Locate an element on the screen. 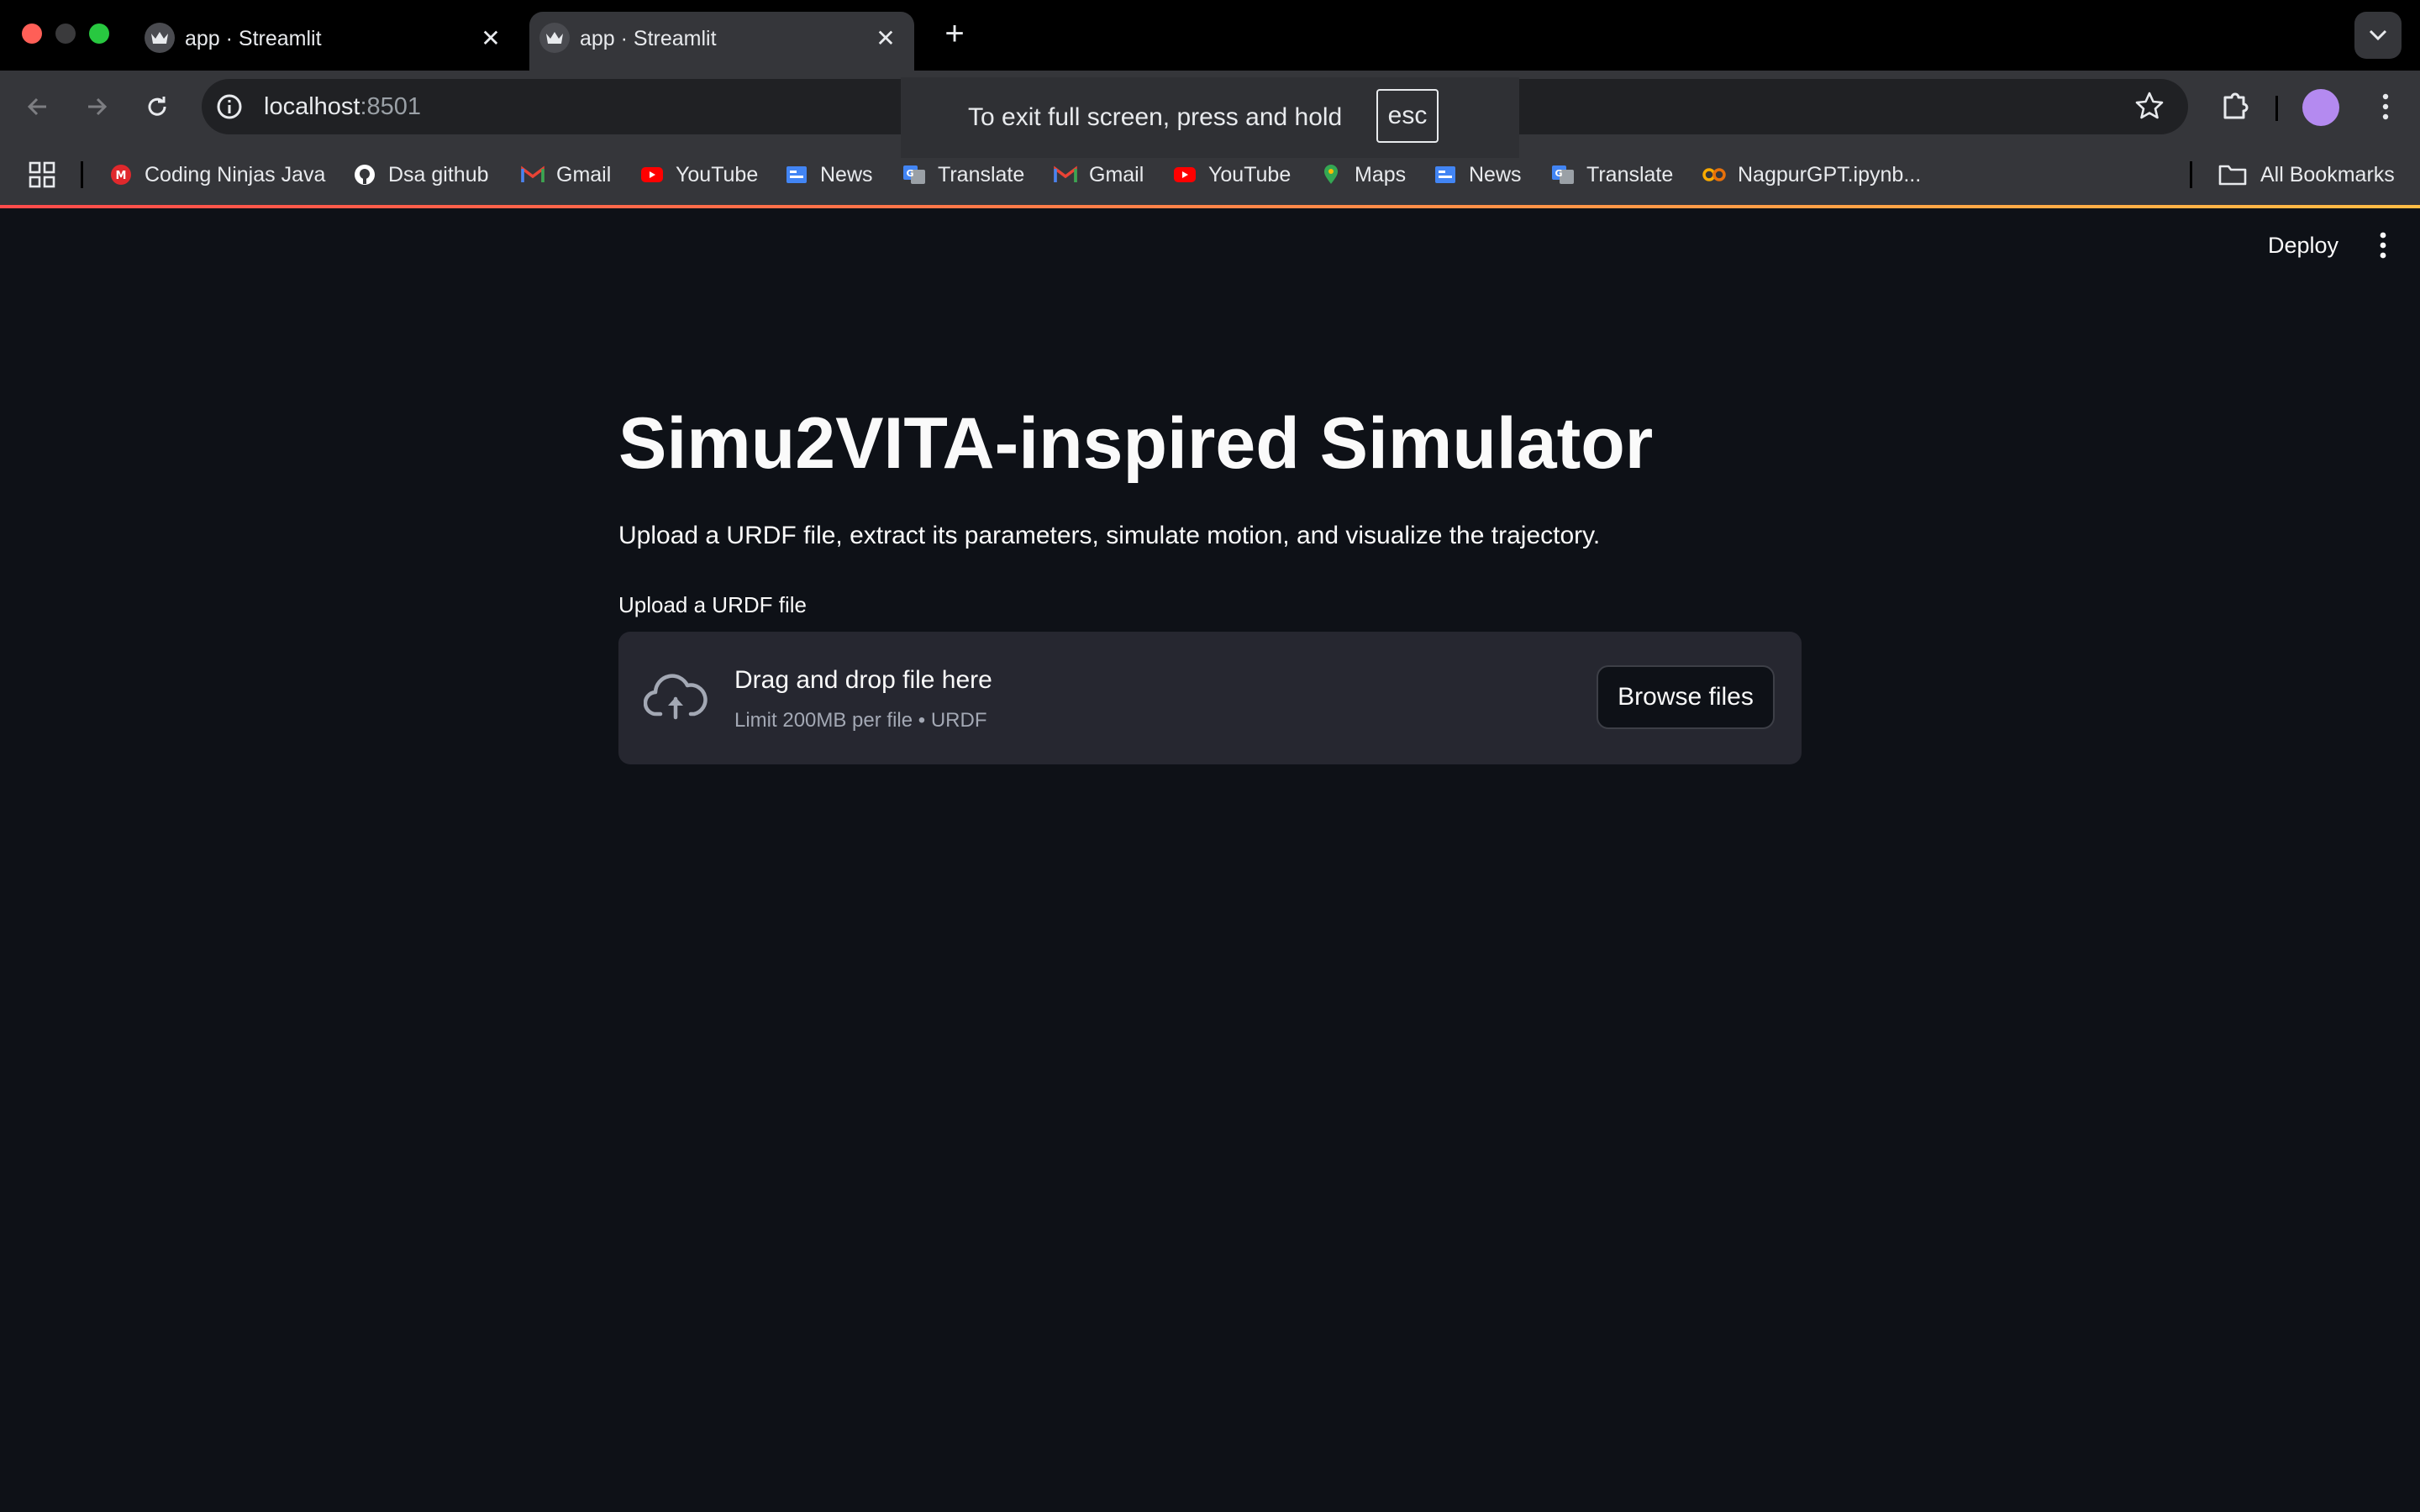 The height and width of the screenshot is (1512, 2420). url-port: :8501 is located at coordinates (391, 106).